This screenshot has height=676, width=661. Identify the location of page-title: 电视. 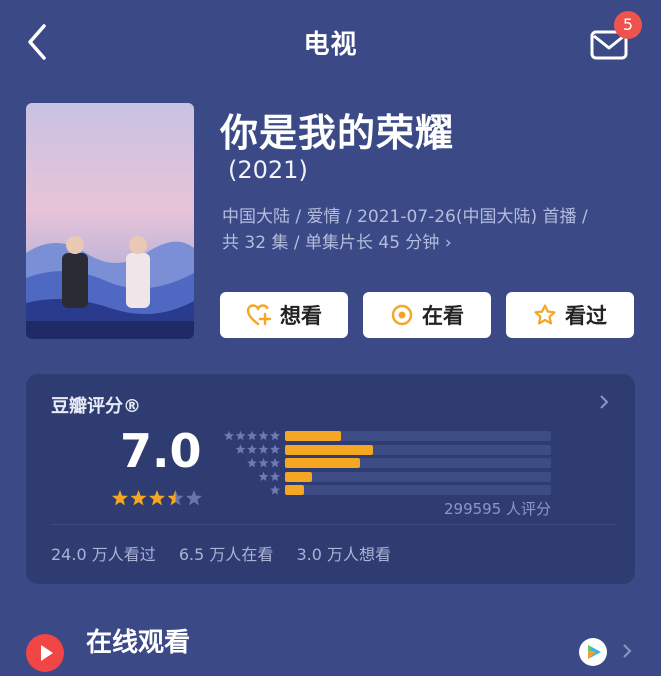
(330, 45).